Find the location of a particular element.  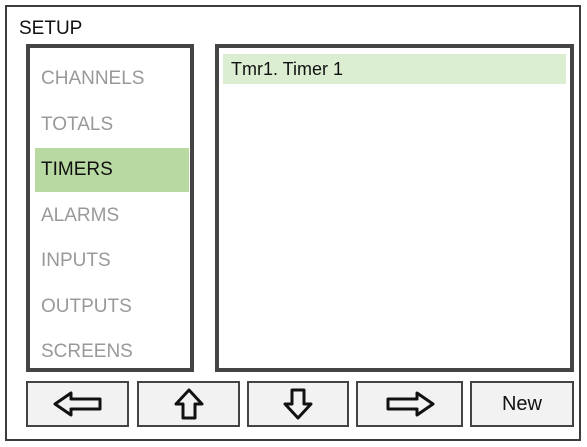

down-button is located at coordinates (298, 404).